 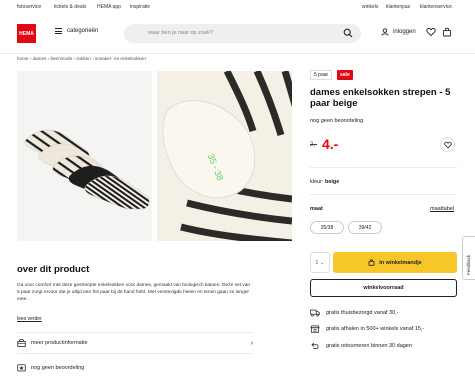 I want to click on store-stock-button: winkelvoorraad, so click(x=383, y=288).